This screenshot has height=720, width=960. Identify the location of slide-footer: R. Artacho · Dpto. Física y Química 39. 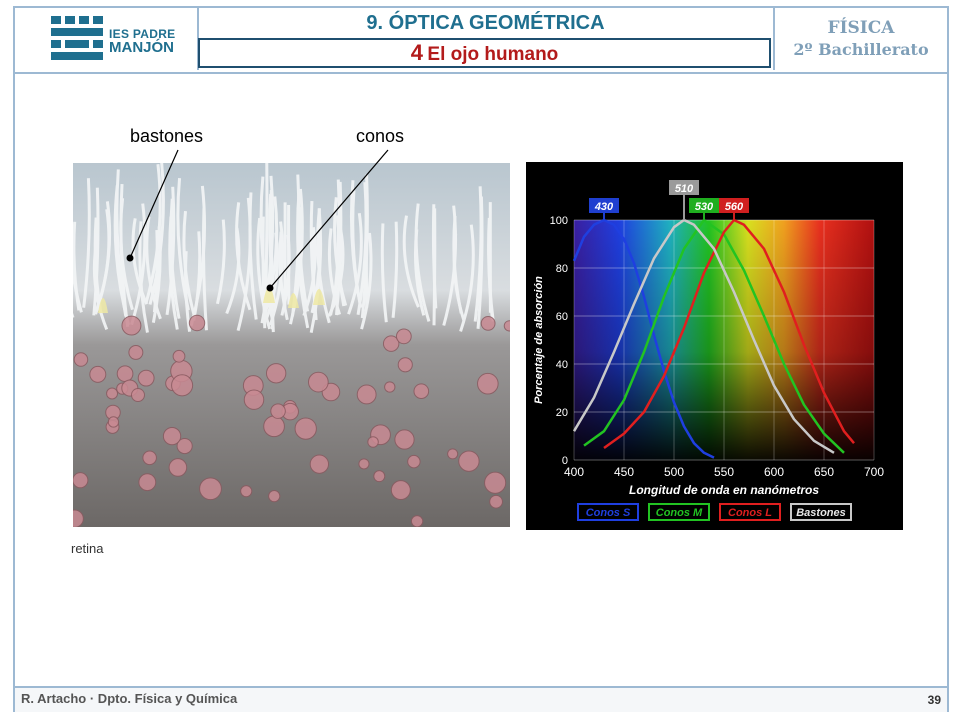
(481, 699).